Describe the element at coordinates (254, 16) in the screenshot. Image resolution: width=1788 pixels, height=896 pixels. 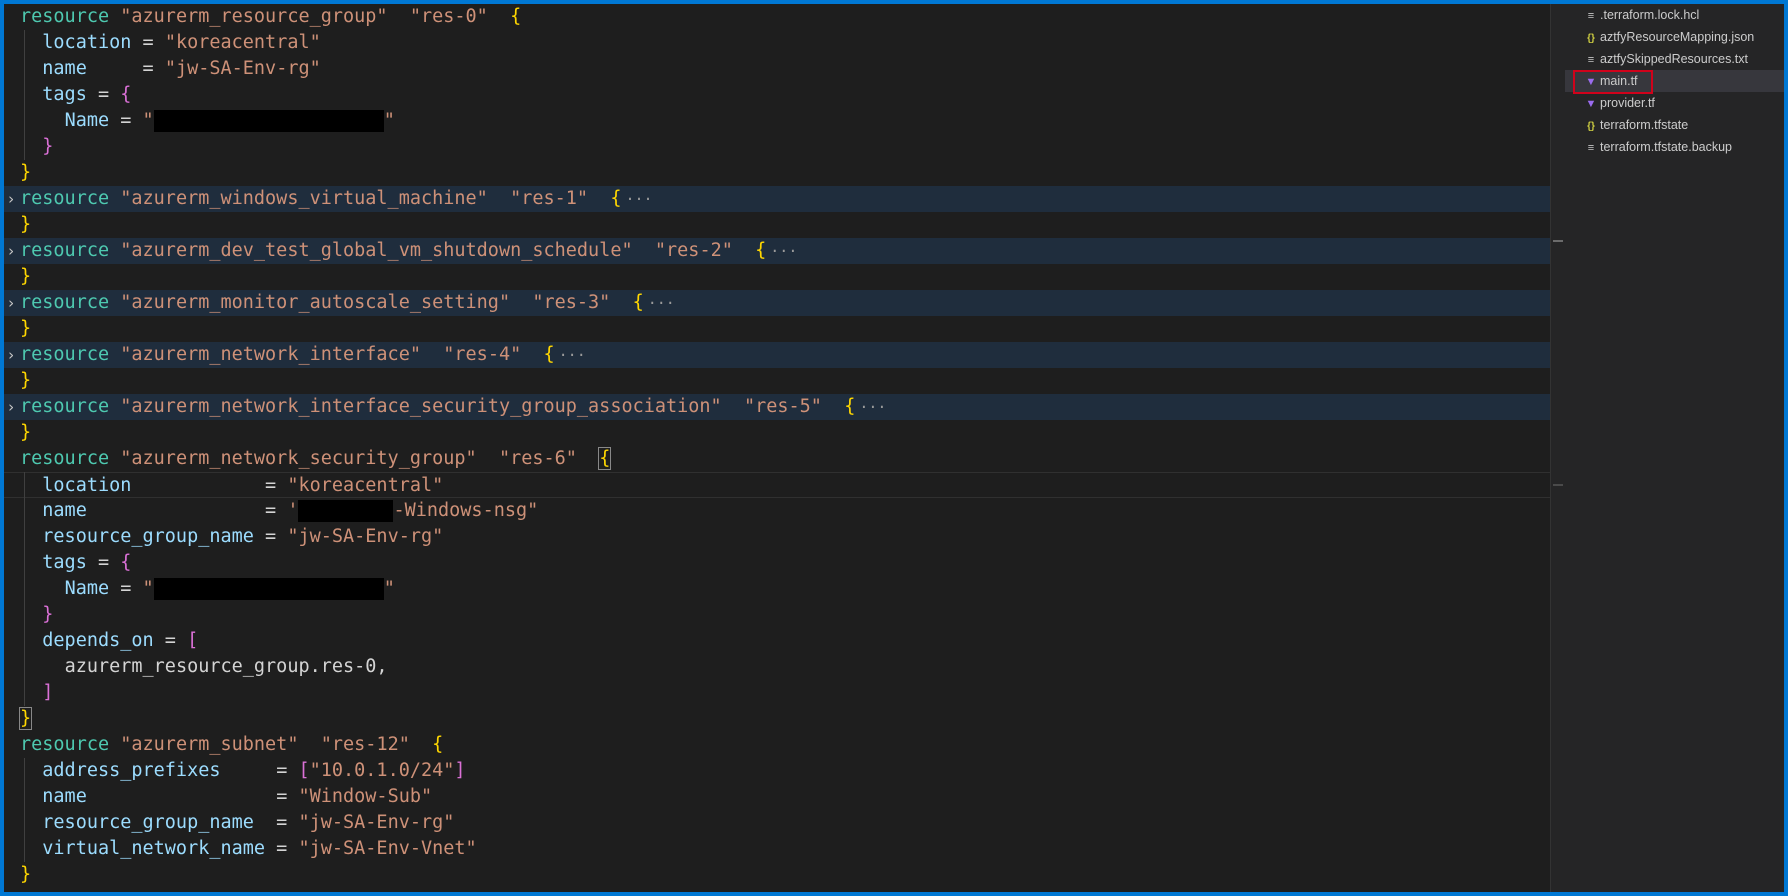
I see `code-token: "azurerm_resource_group"` at that location.